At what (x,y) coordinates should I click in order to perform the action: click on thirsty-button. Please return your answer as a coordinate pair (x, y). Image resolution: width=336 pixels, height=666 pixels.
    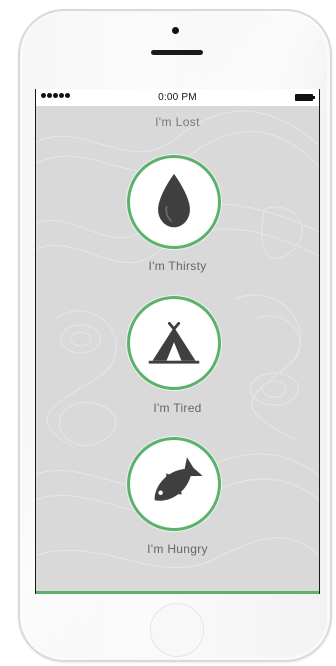
    Looking at the image, I should click on (174, 202).